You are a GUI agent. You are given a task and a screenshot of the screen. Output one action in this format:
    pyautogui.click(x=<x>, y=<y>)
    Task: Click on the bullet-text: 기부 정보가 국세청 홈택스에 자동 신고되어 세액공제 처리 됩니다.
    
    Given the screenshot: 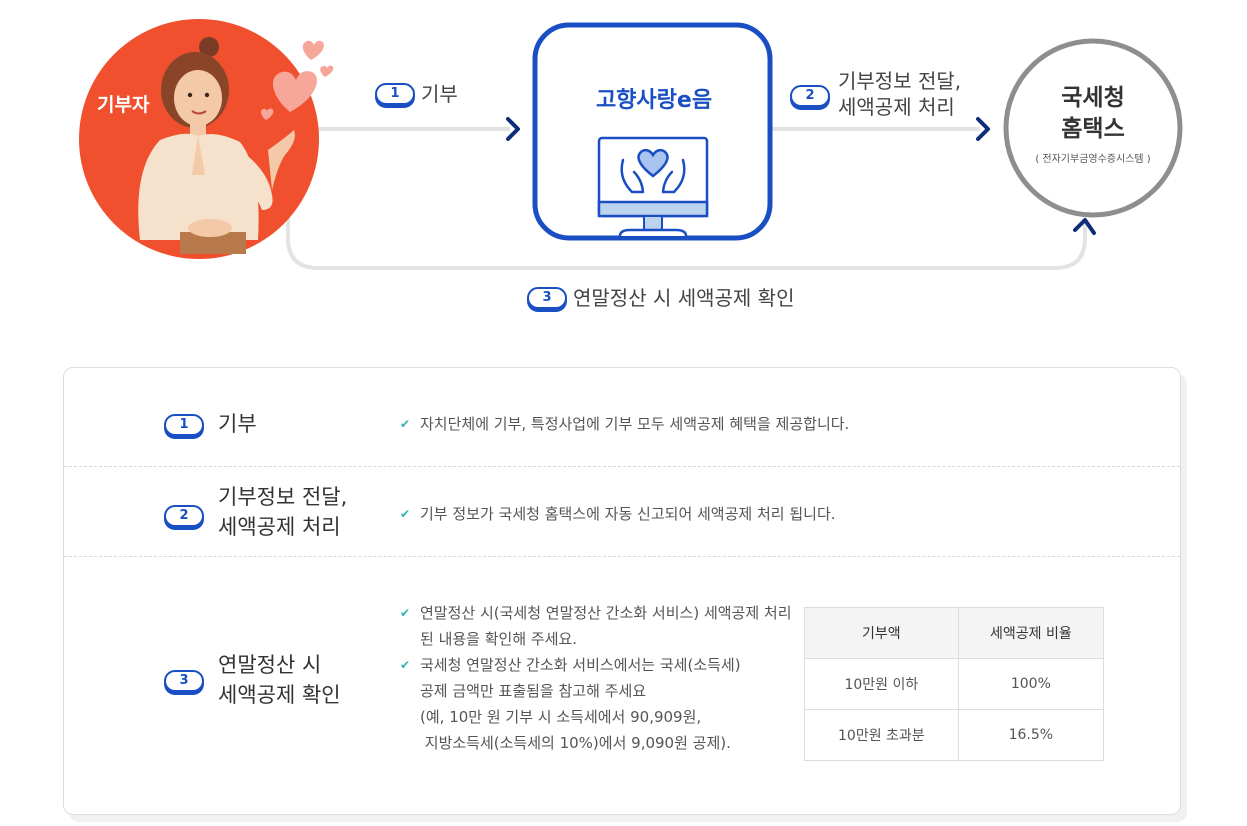 What is the action you would take?
    pyautogui.click(x=628, y=514)
    